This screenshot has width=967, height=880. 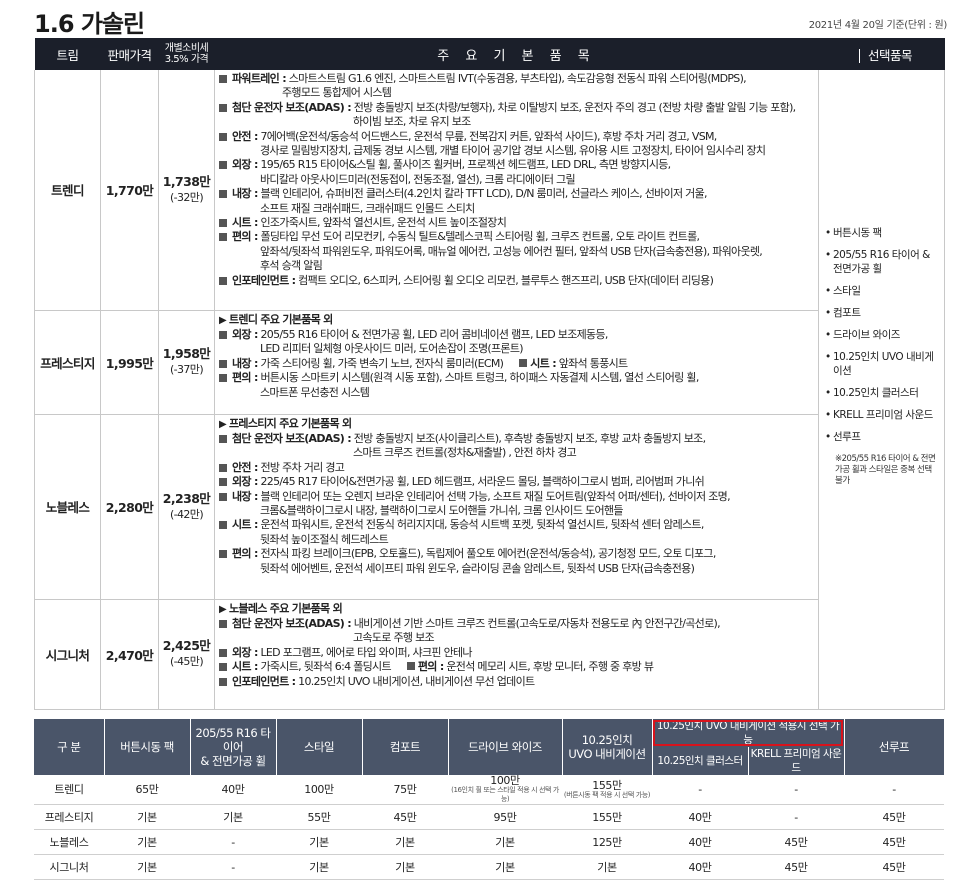 I want to click on date-note: 2021년 4월 20일 기준(단위 : 원), so click(x=878, y=25).